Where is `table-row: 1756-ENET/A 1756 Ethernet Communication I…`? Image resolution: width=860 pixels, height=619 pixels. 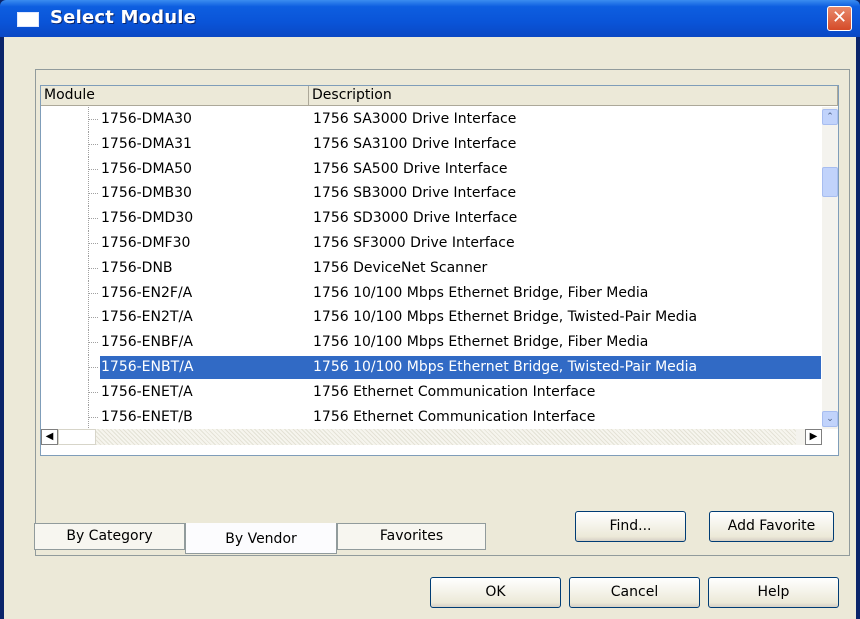
table-row: 1756-ENET/A 1756 Ethernet Communication I… is located at coordinates (431, 392).